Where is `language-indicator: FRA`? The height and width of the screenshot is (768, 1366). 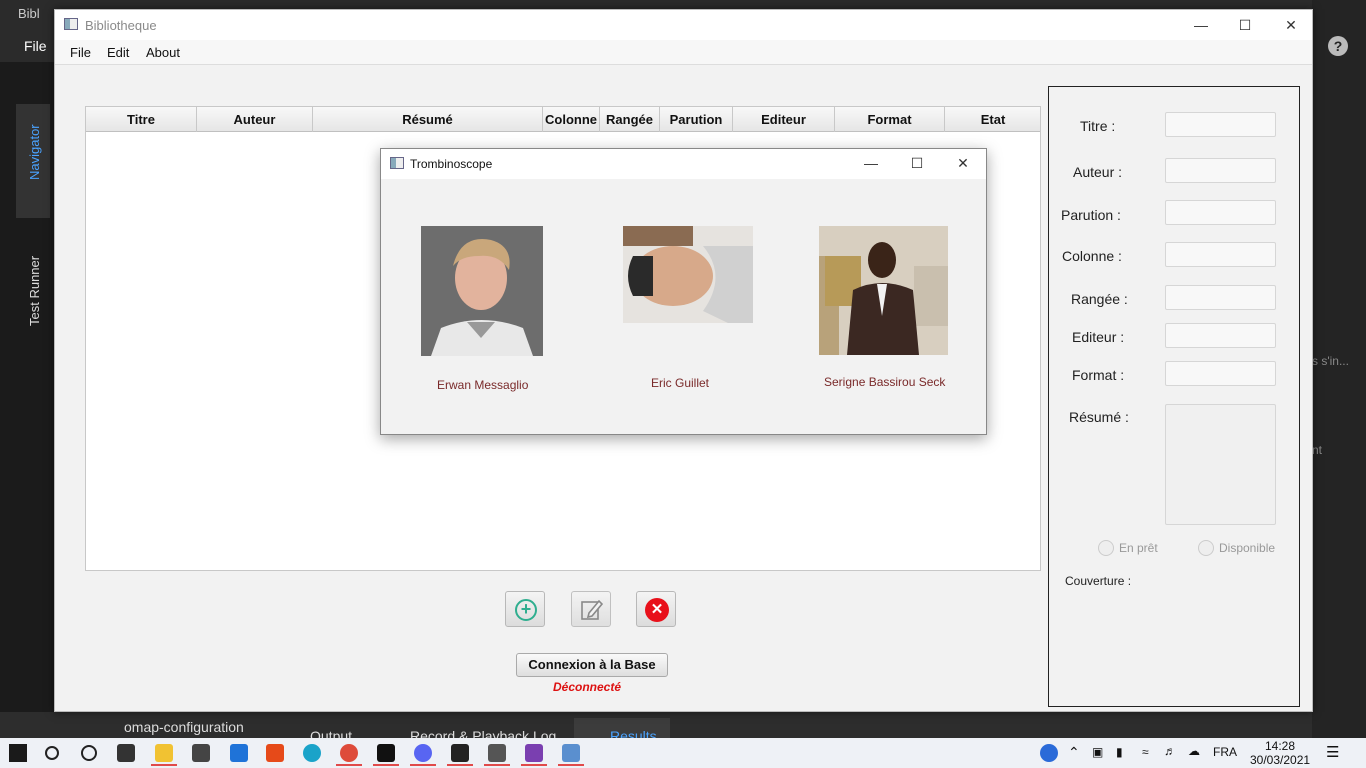
language-indicator: FRA is located at coordinates (1225, 752).